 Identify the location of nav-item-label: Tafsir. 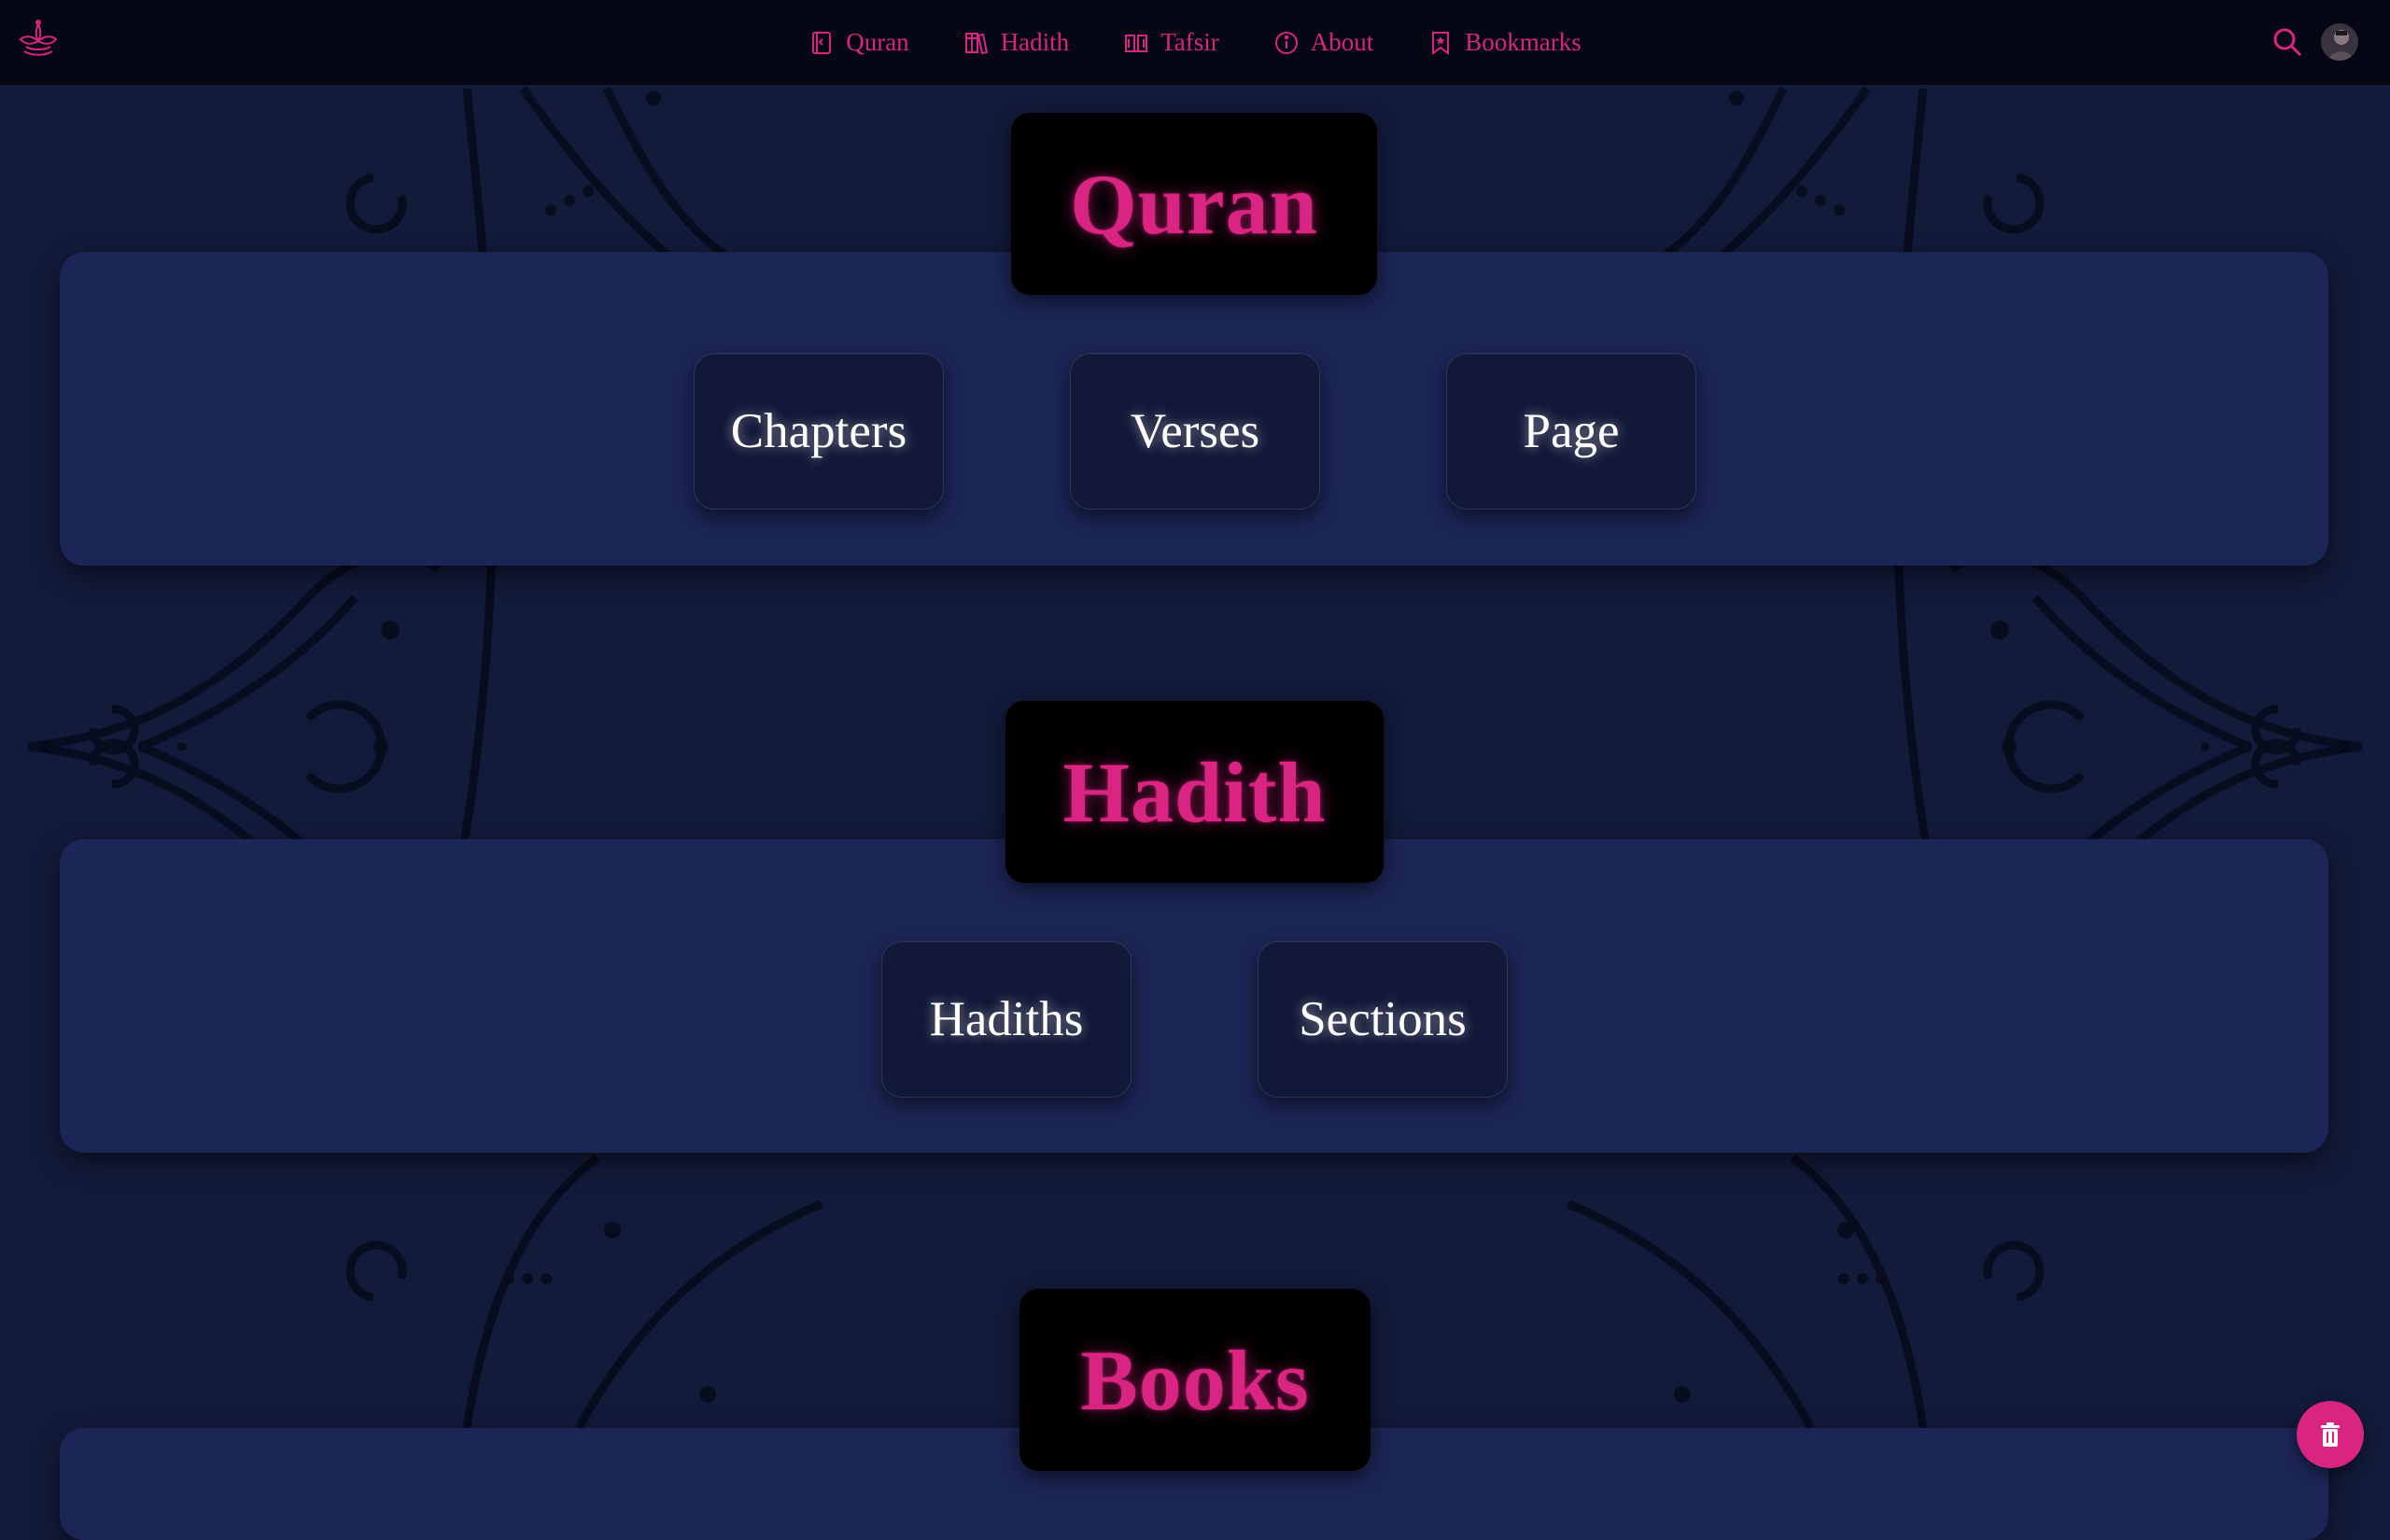
(1189, 42).